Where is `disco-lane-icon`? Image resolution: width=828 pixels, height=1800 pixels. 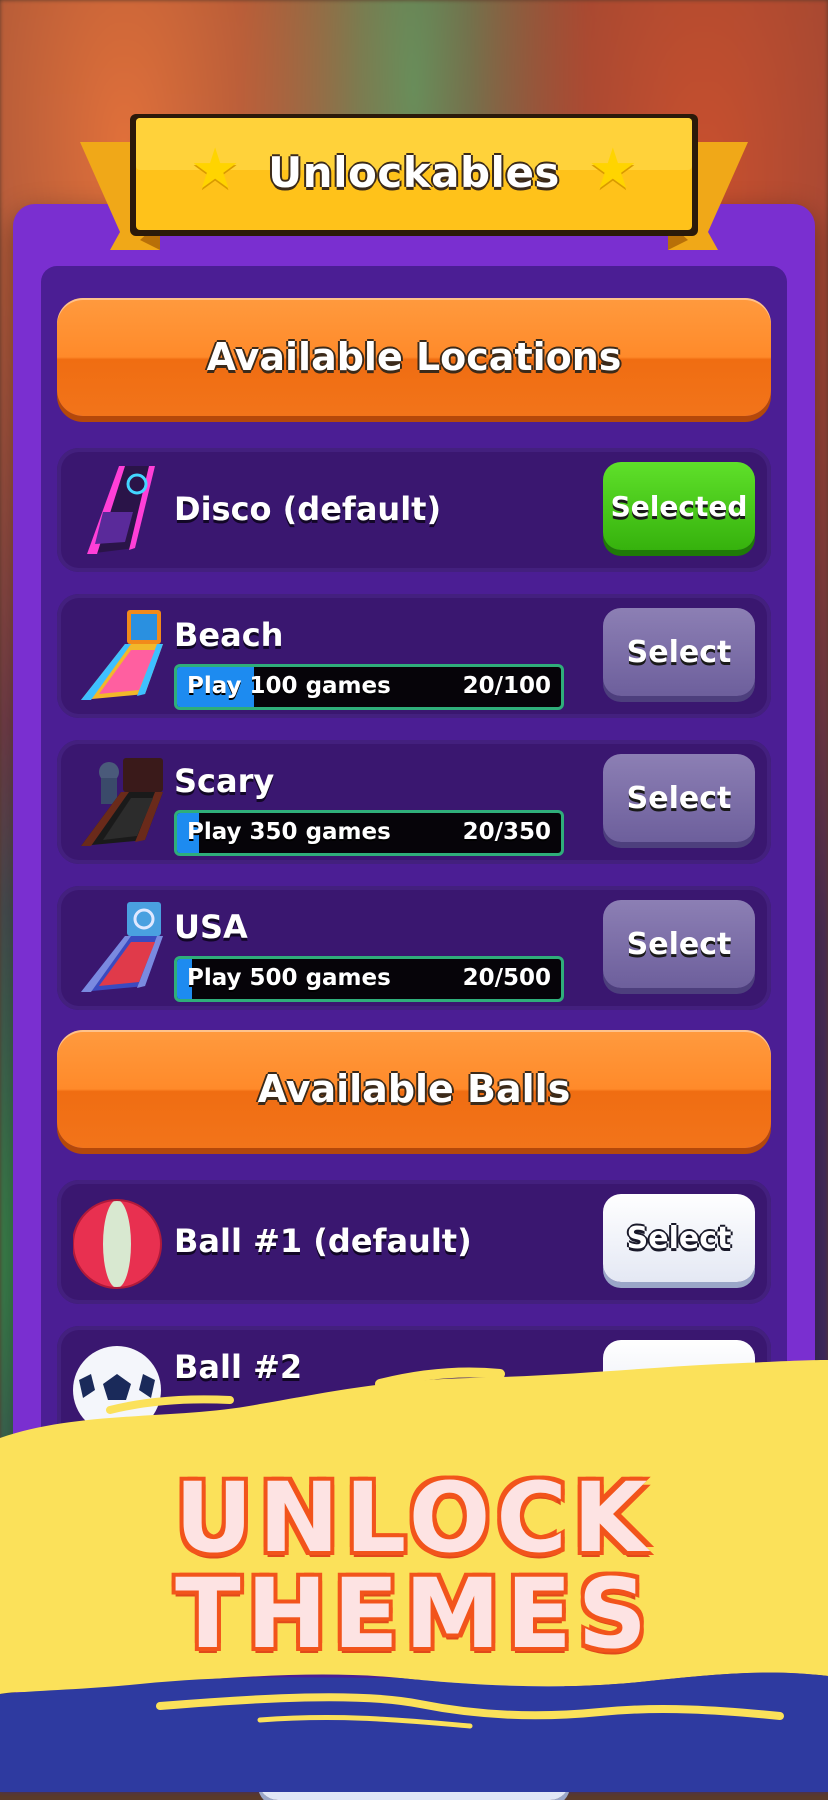
disco-lane-icon is located at coordinates (121, 510).